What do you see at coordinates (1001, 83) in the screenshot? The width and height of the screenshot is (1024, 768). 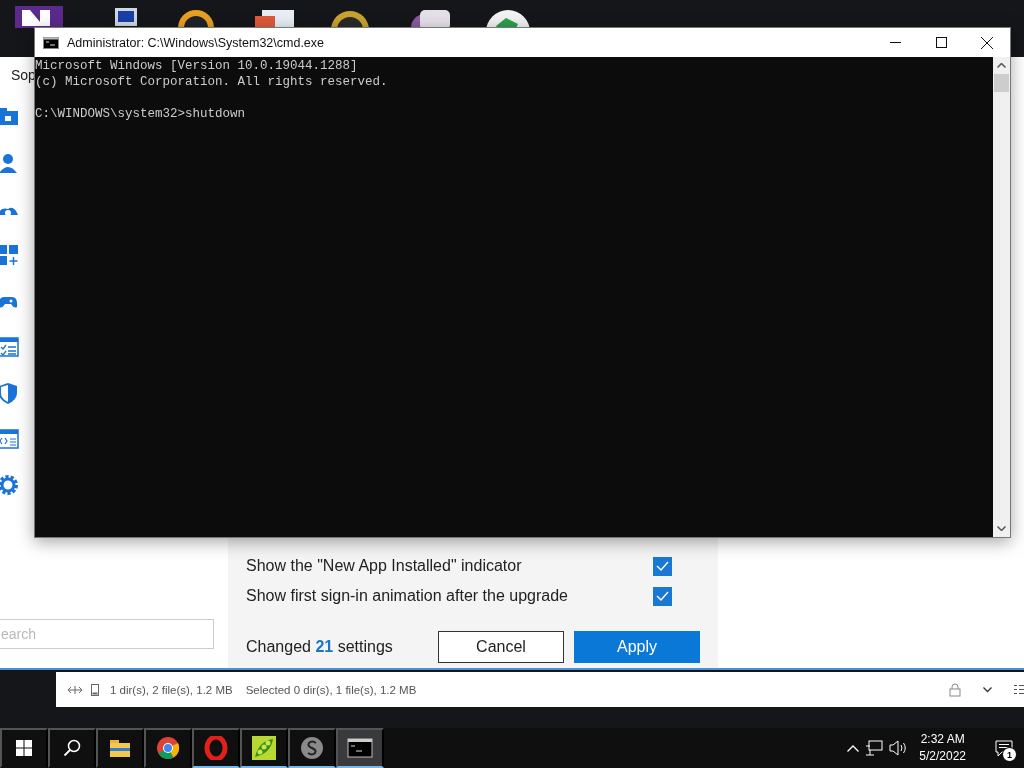 I see `scroll-thumb` at bounding box center [1001, 83].